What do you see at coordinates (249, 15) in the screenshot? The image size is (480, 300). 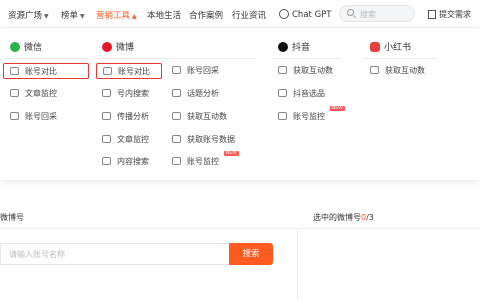 I see `nav-industry-news: 行业资讯` at bounding box center [249, 15].